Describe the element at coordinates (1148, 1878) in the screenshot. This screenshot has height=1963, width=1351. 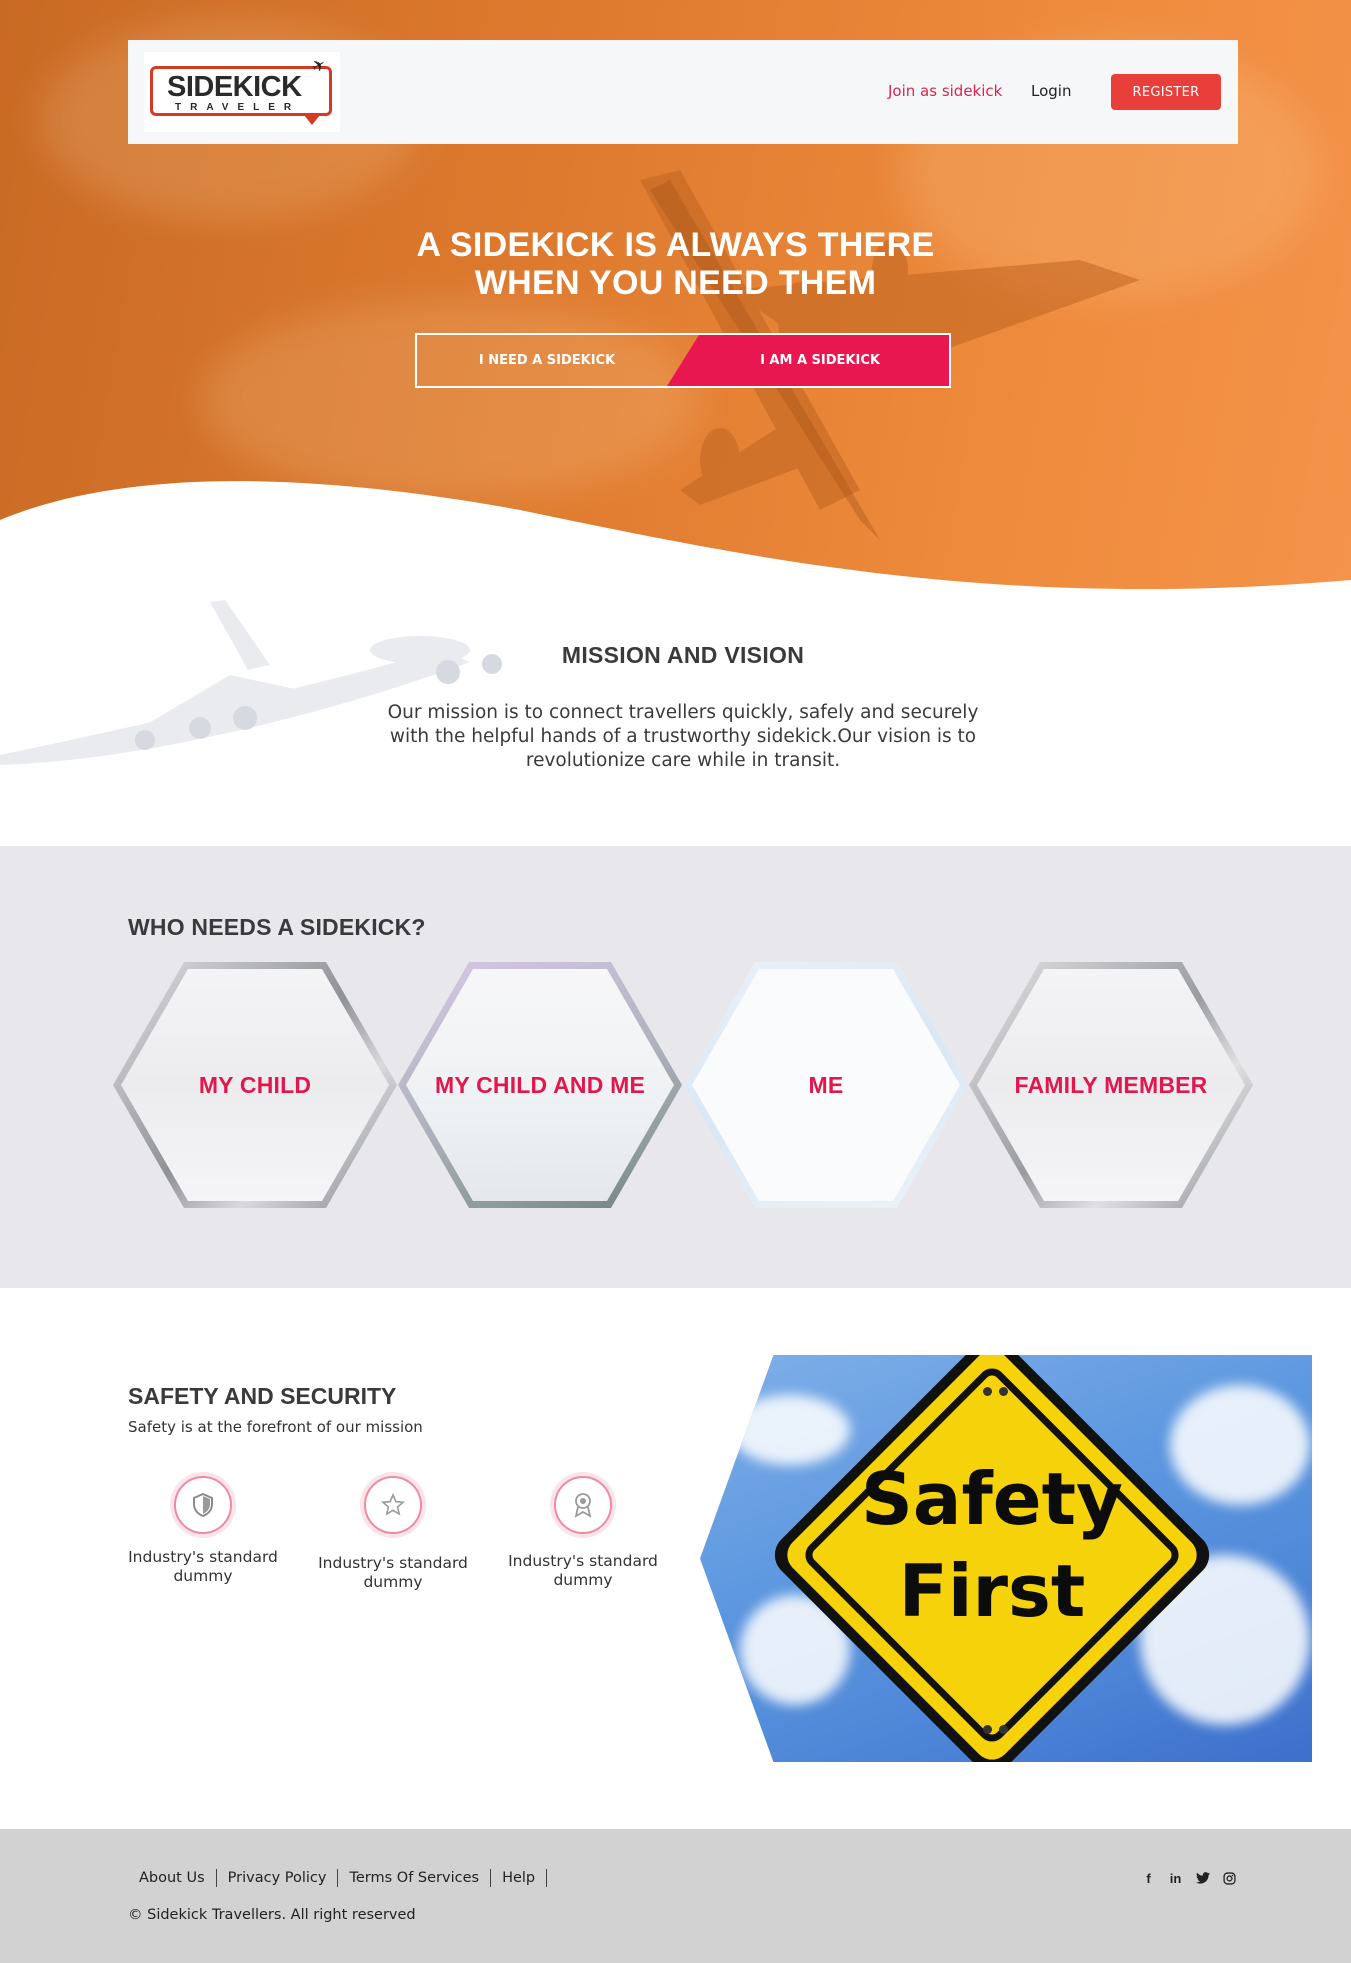
I see `facebook-icon: f` at that location.